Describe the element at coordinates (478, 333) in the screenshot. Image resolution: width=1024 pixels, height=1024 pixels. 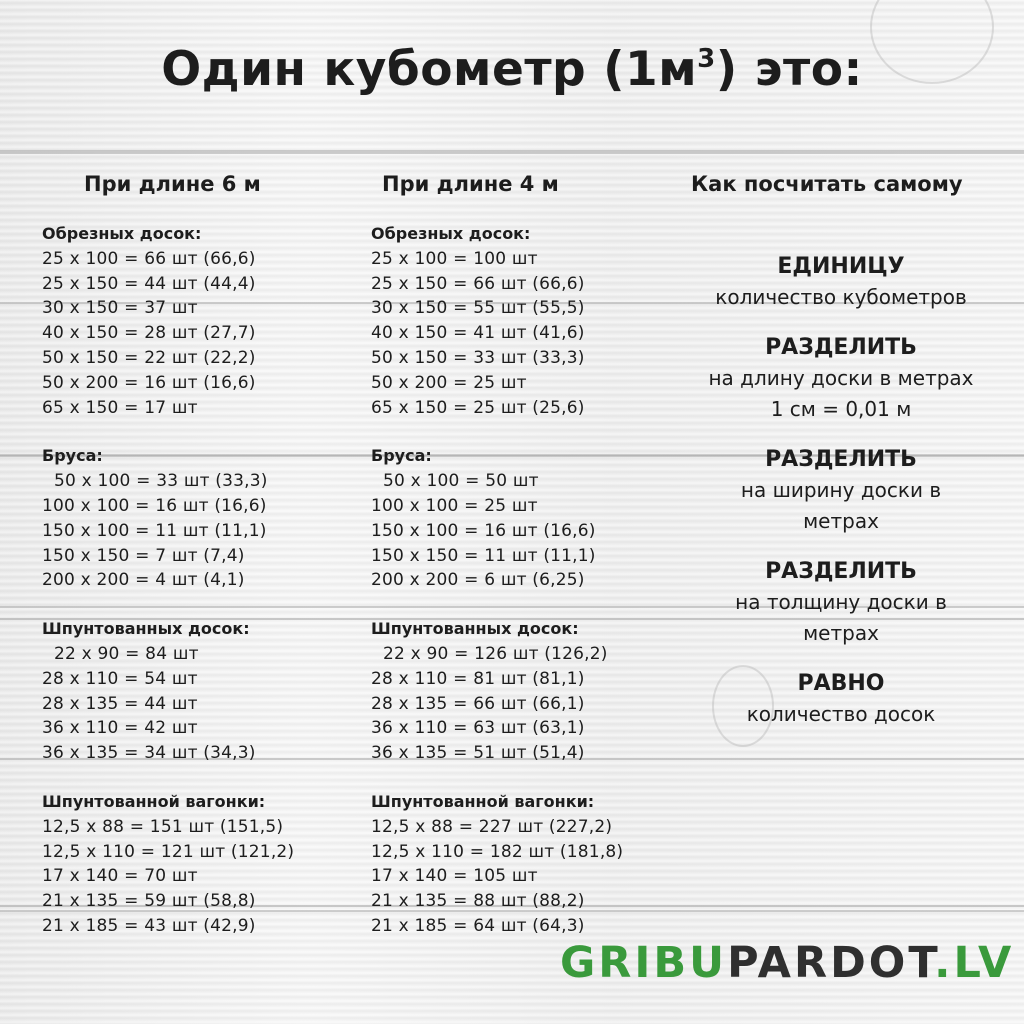
I see `list-item: 40 x 150 = 41 шт (41,6)` at that location.